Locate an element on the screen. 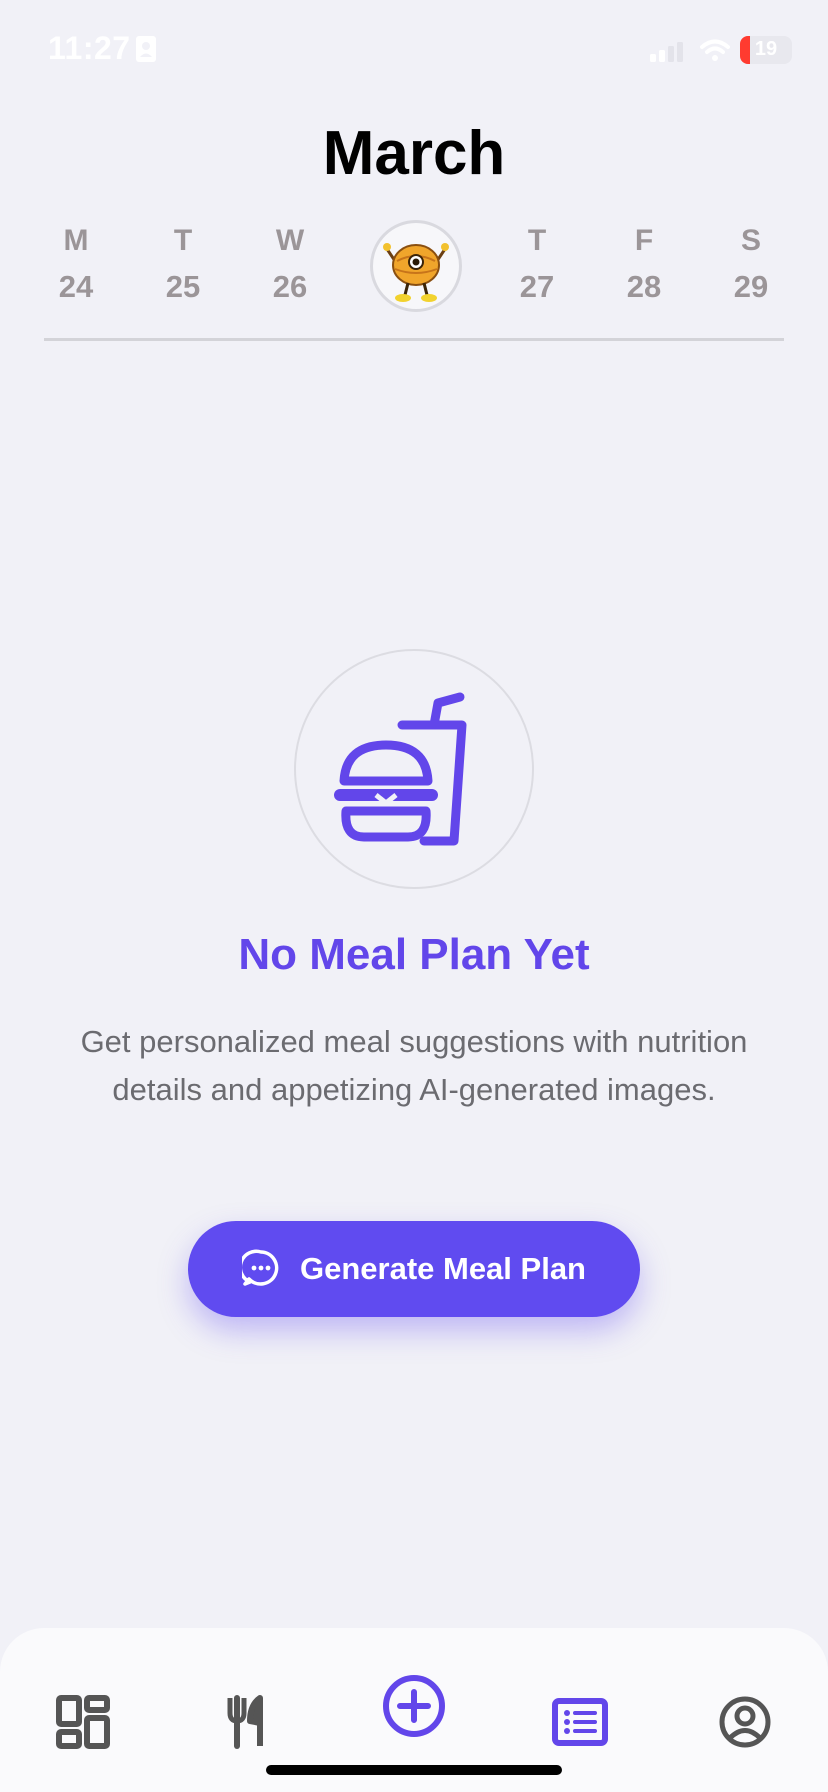 The width and height of the screenshot is (828, 1792). battery-percent: 19 is located at coordinates (766, 49).